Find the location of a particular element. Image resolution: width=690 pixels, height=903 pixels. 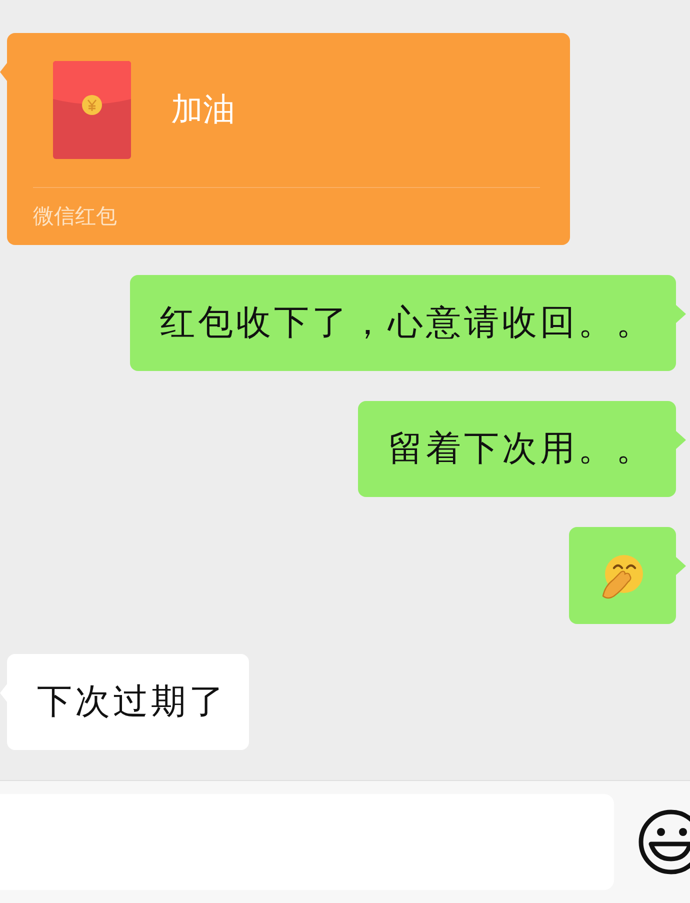

smiley-icon is located at coordinates (664, 842).